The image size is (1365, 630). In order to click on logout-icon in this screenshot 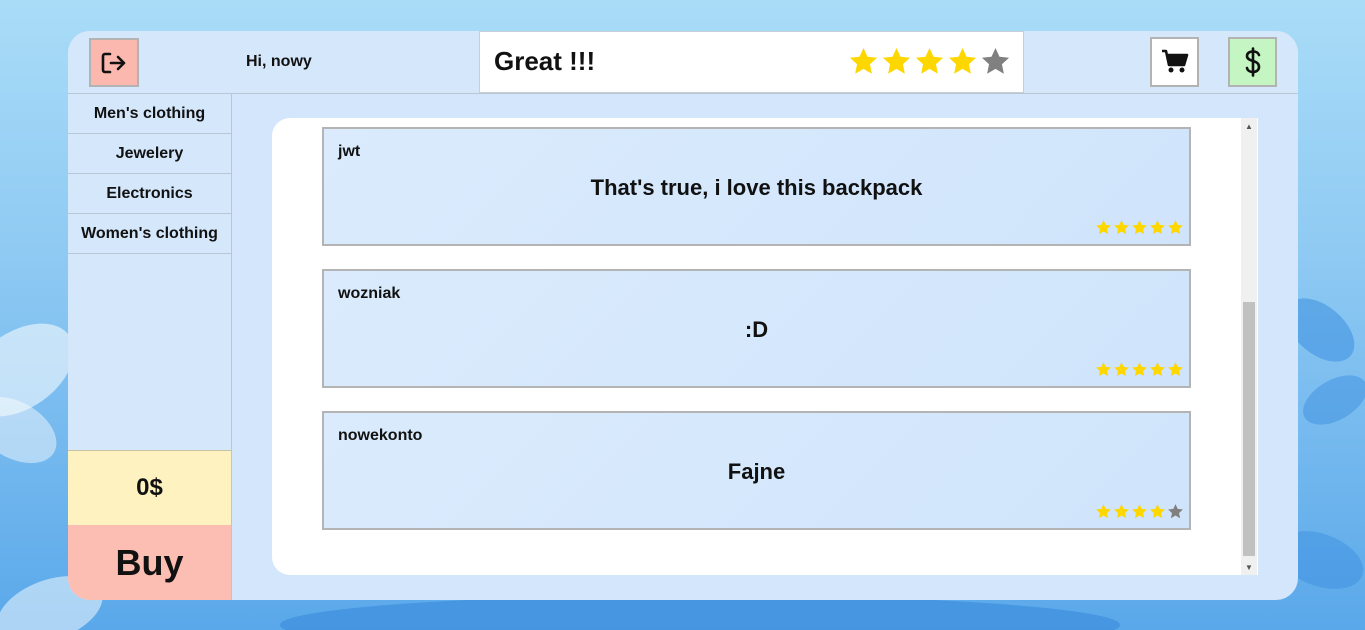, I will do `click(113, 62)`.